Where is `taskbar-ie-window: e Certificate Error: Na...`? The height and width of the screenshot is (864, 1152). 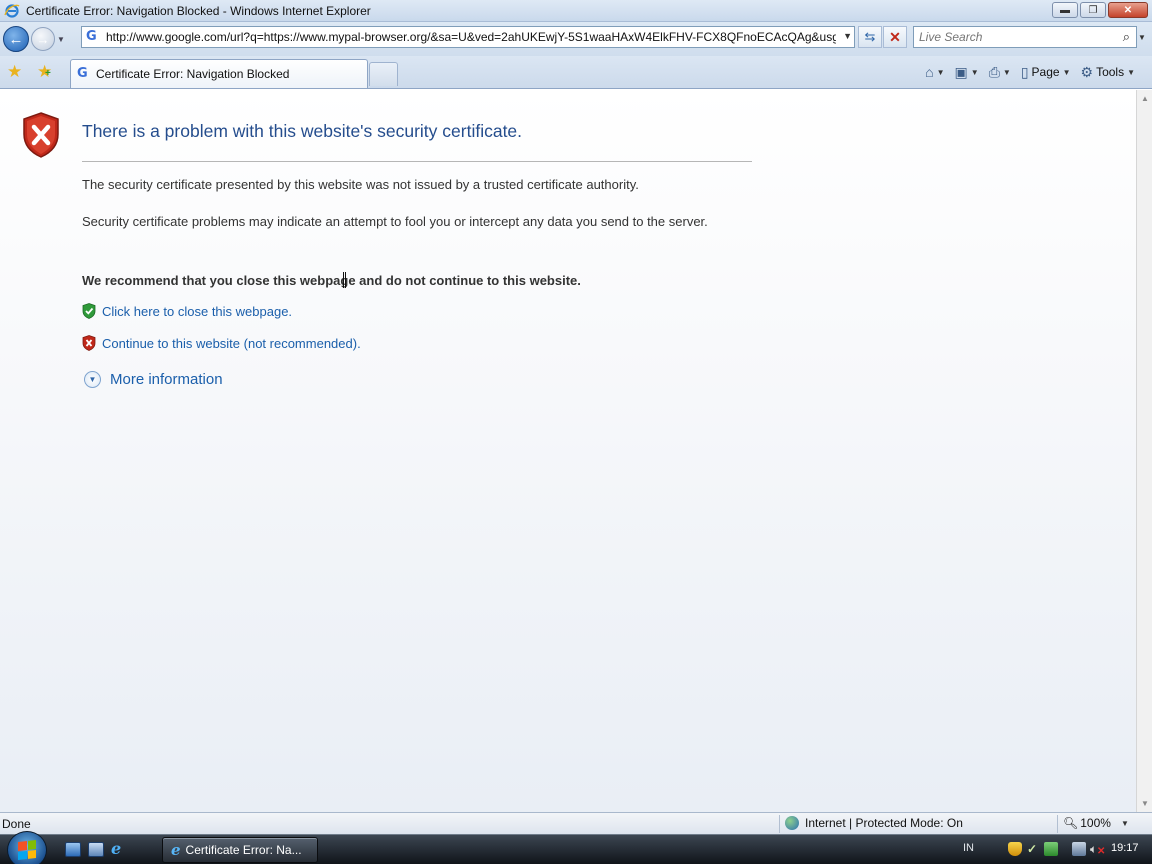
taskbar-ie-window: e Certificate Error: Na... is located at coordinates (240, 850).